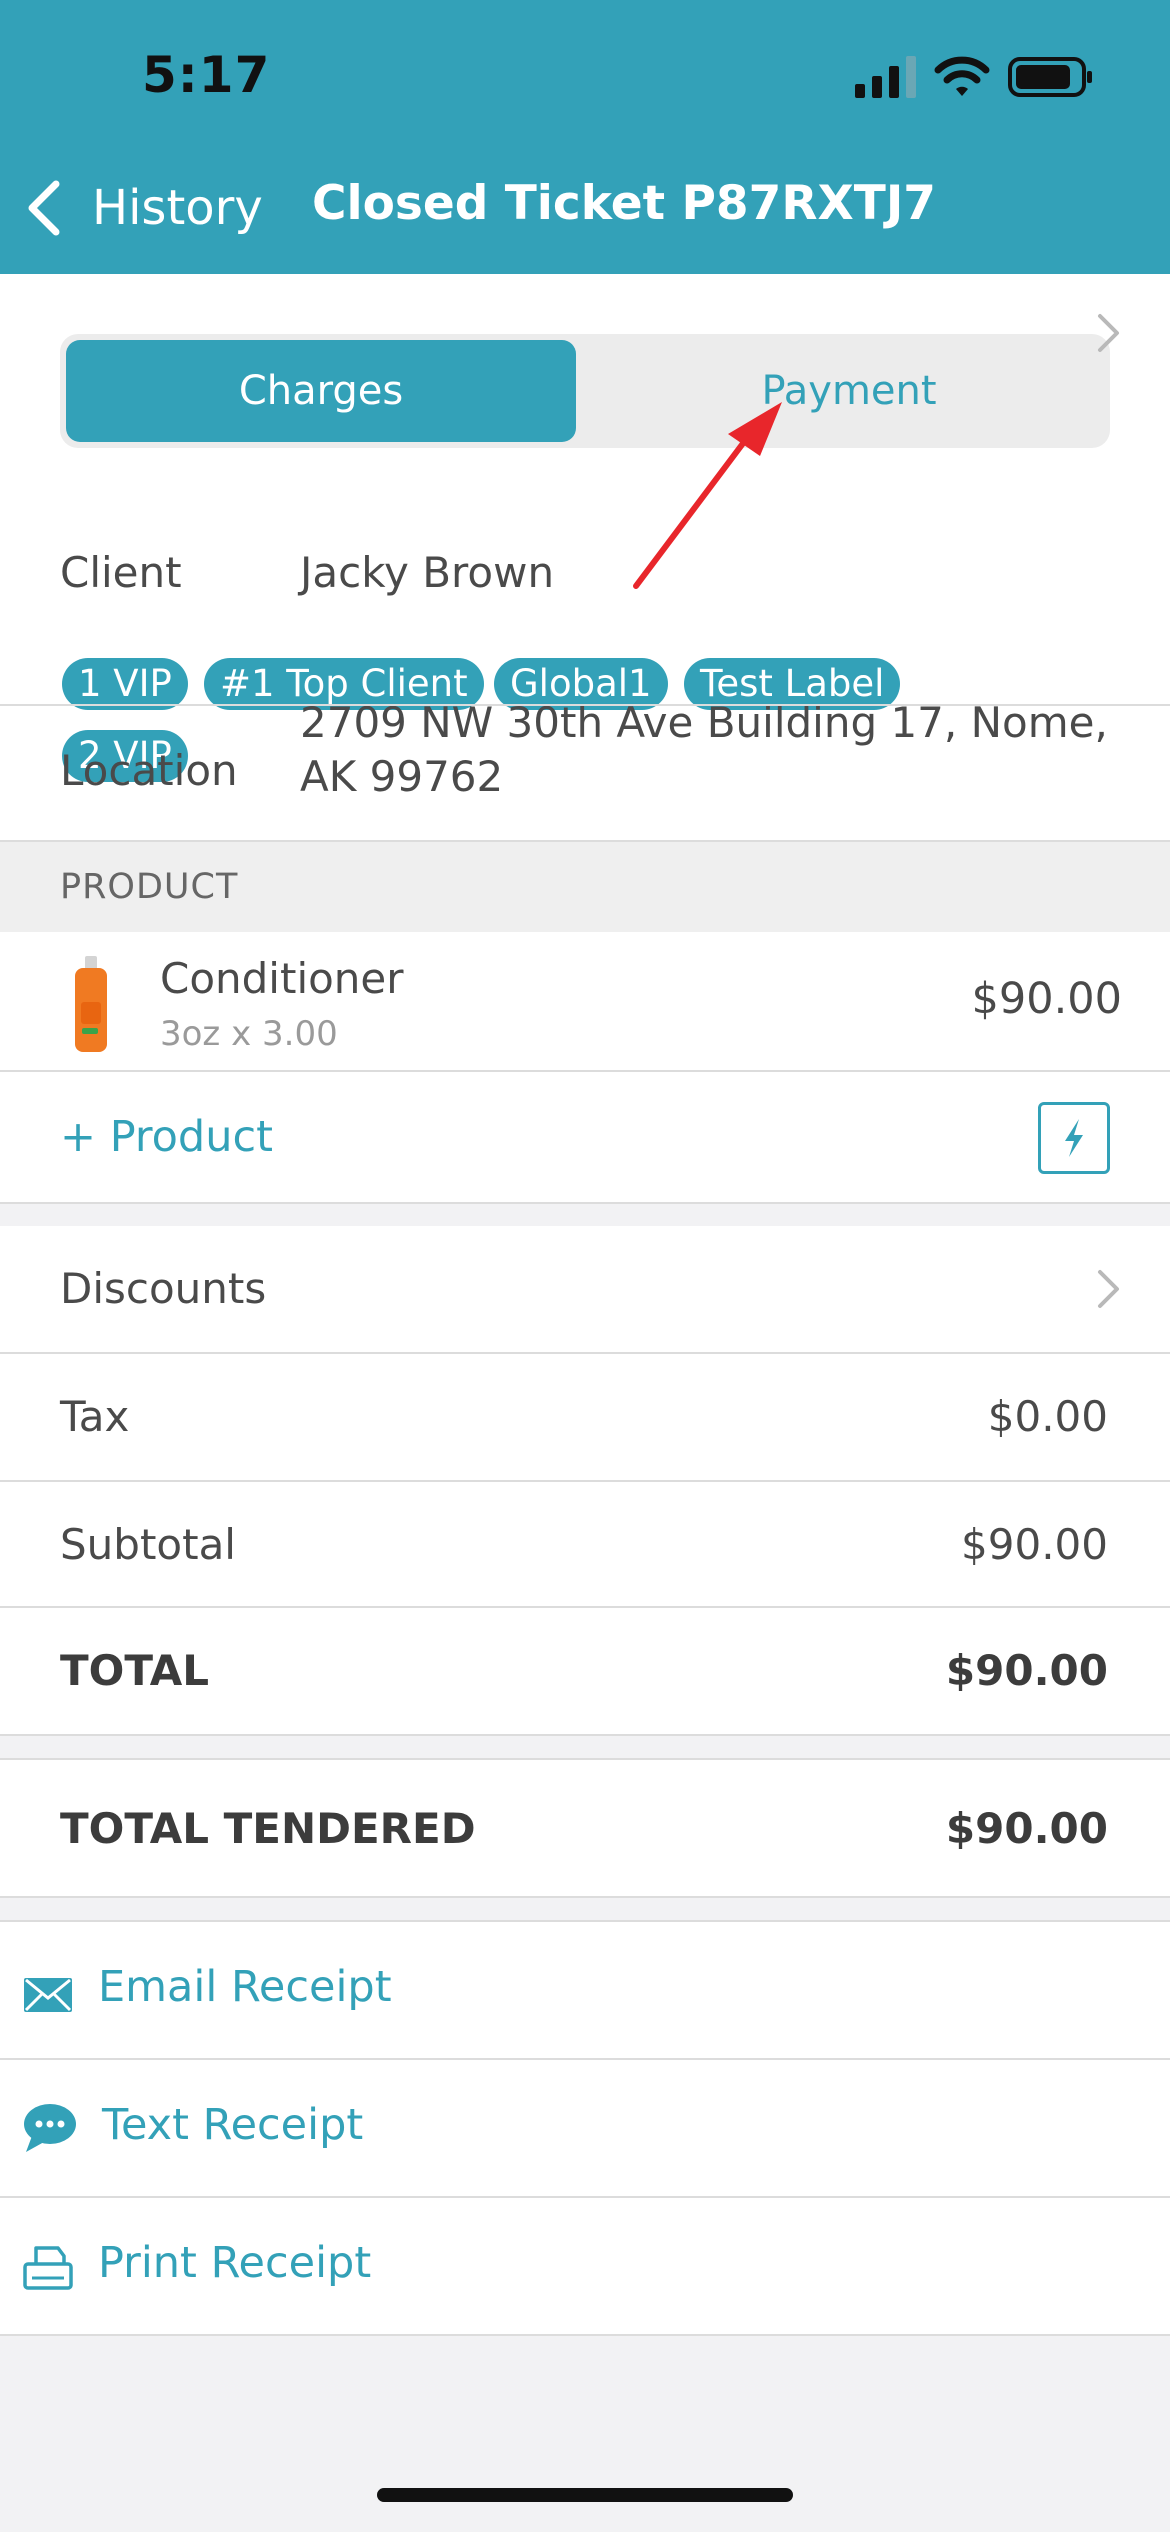 This screenshot has height=2532, width=1170. What do you see at coordinates (50, 2128) in the screenshot?
I see `chat-bubble-icon` at bounding box center [50, 2128].